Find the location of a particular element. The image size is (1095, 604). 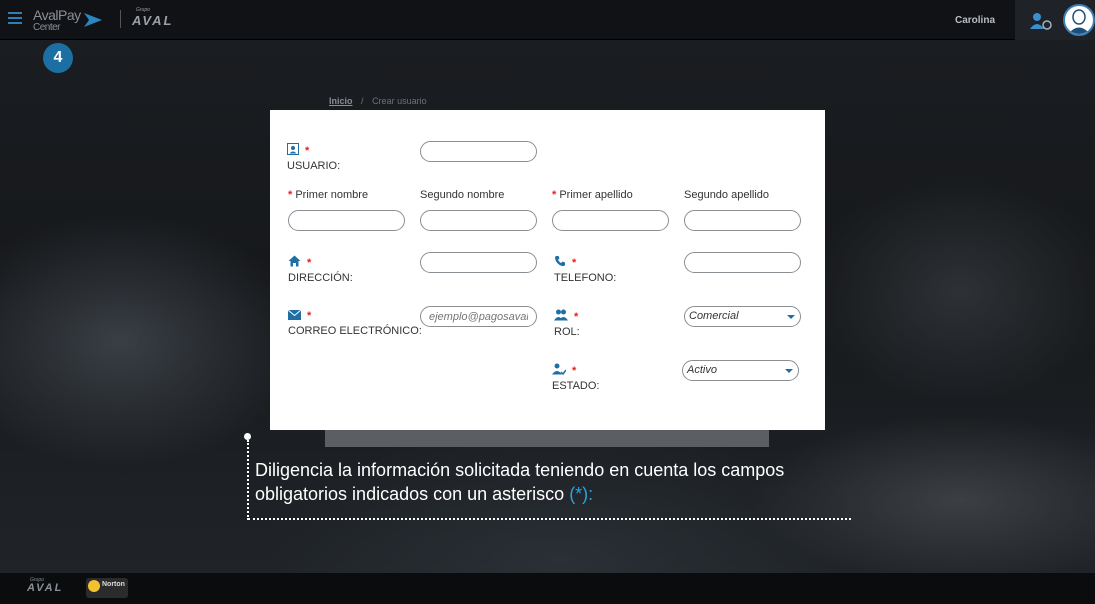

primer-nombre-label: * Primer nombre is located at coordinates (328, 195).